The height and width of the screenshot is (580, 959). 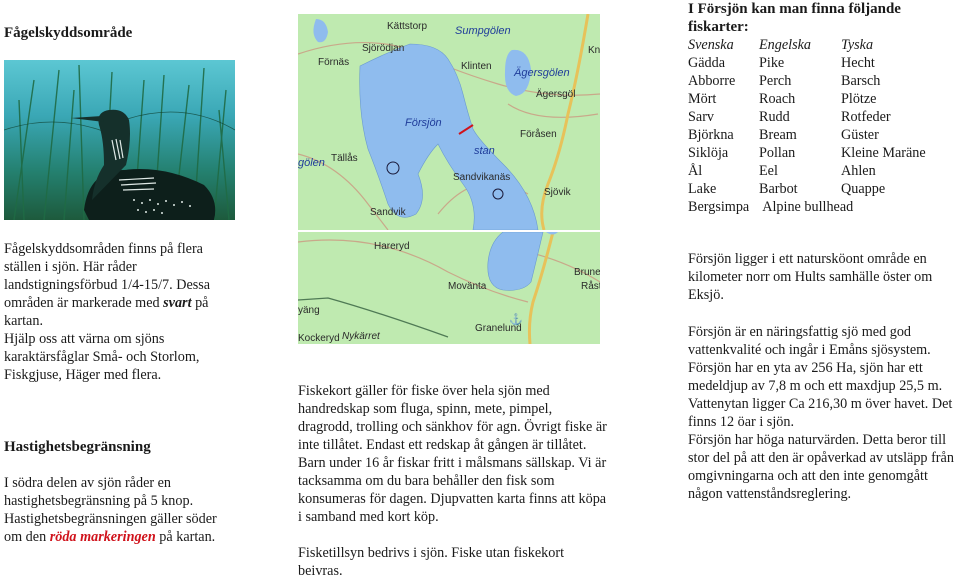 I want to click on cell: Hecht, so click(x=858, y=63).